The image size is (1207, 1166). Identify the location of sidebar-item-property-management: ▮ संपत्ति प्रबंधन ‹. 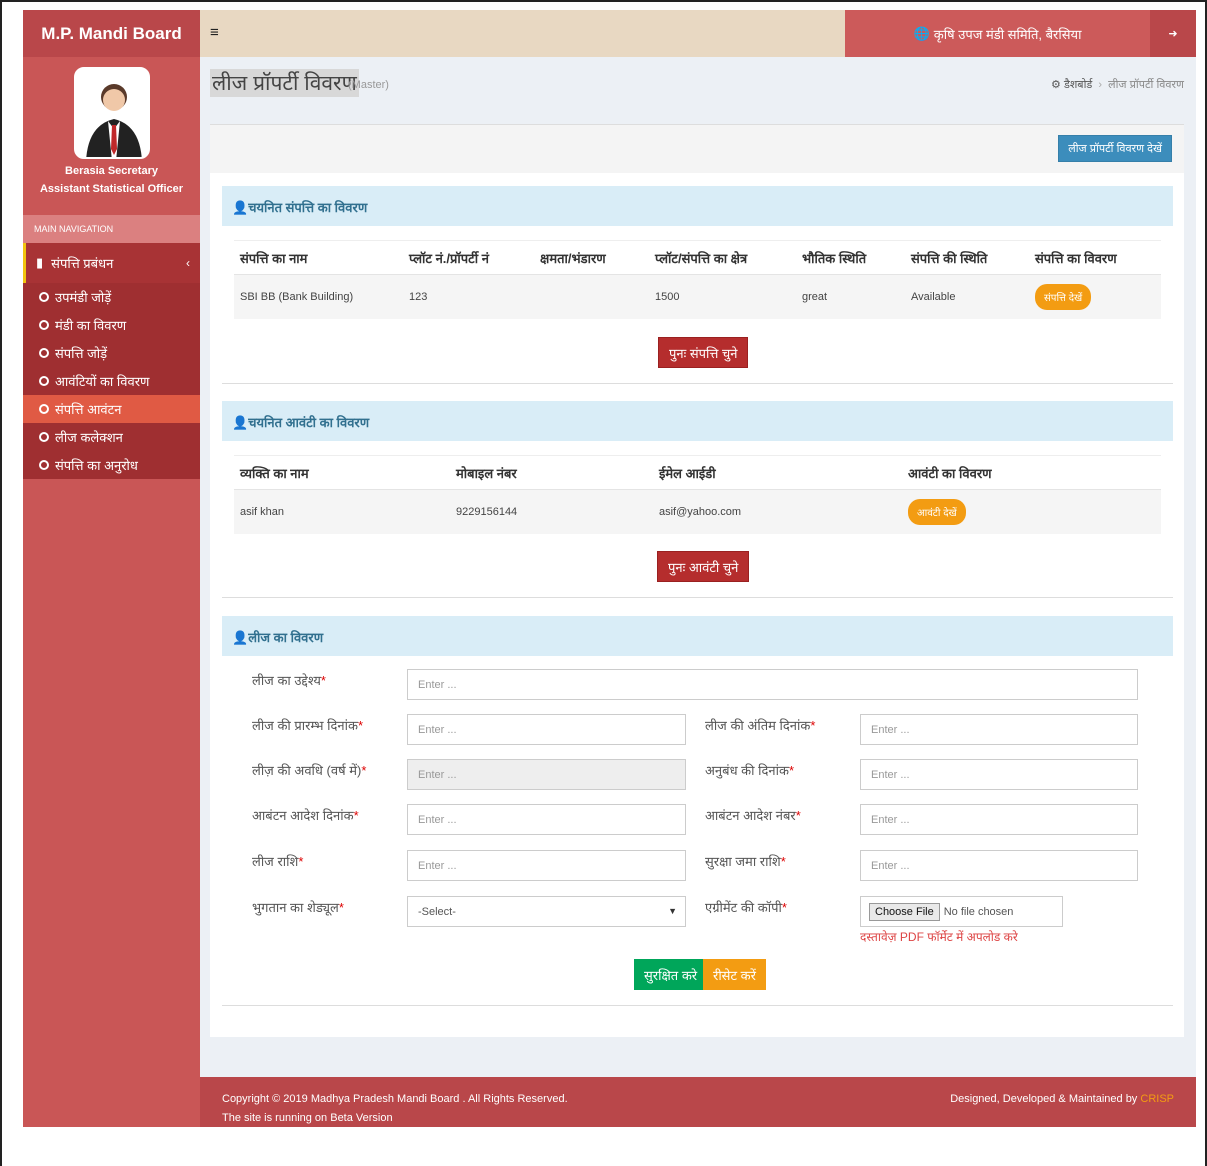
(111, 263).